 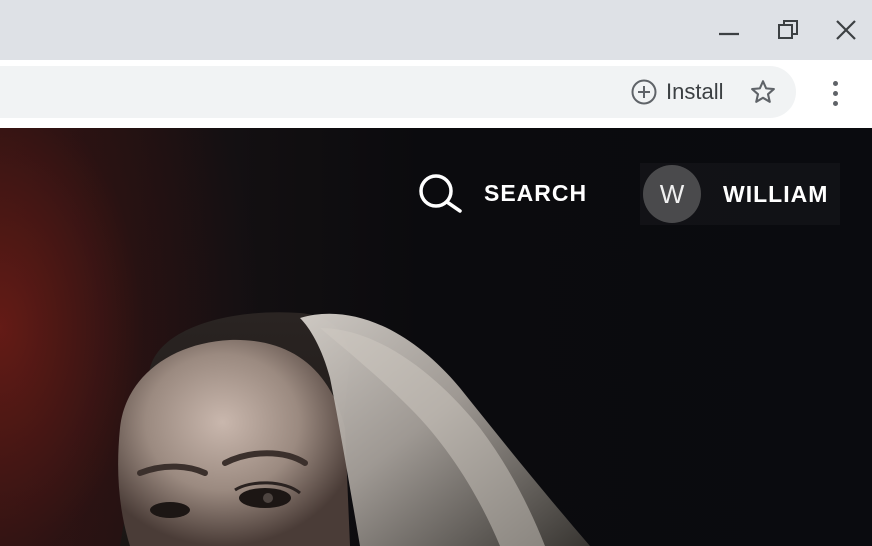 I want to click on plus-circle-icon, so click(x=644, y=92).